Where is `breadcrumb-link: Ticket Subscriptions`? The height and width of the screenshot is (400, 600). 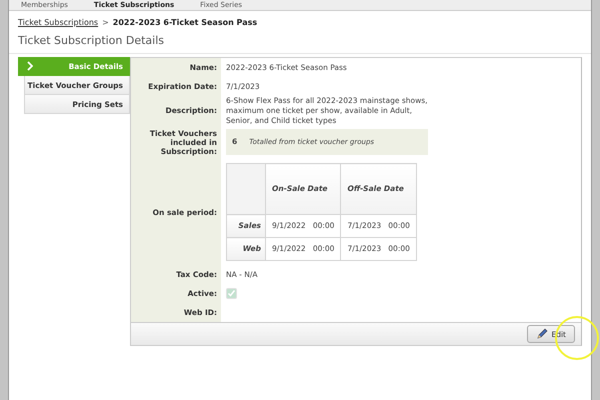
breadcrumb-link: Ticket Subscriptions is located at coordinates (58, 22).